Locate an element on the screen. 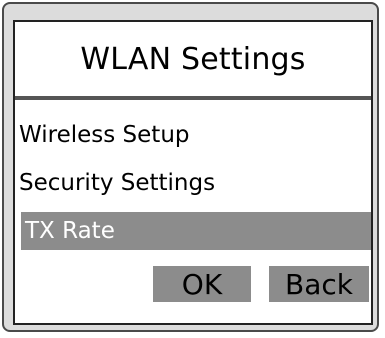 The height and width of the screenshot is (338, 385). menu-item-label: TX Rate is located at coordinates (70, 231).